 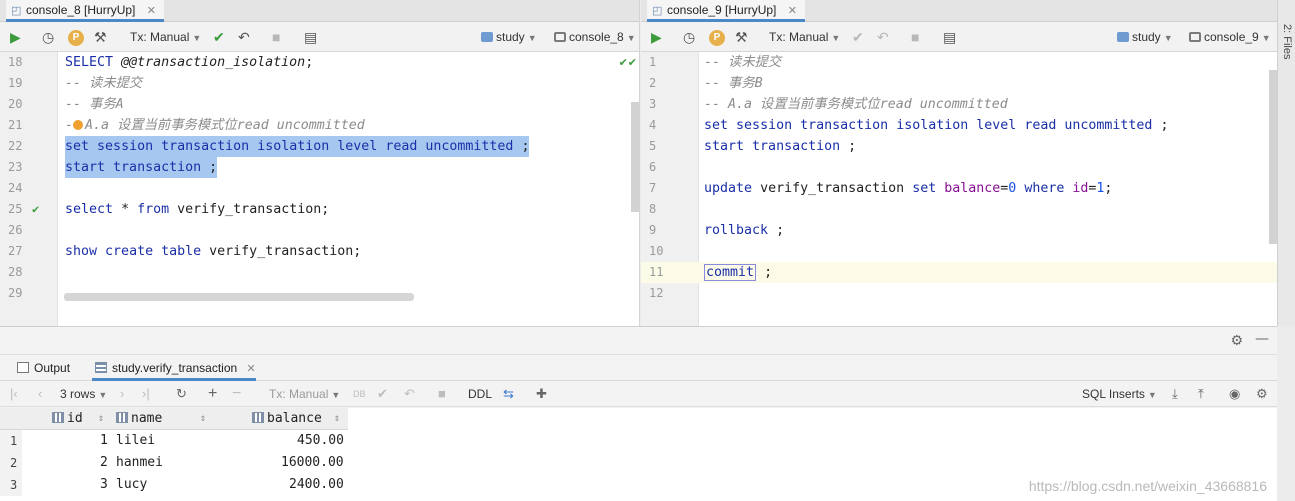 What do you see at coordinates (122, 394) in the screenshot?
I see `next-page-icon: ›` at bounding box center [122, 394].